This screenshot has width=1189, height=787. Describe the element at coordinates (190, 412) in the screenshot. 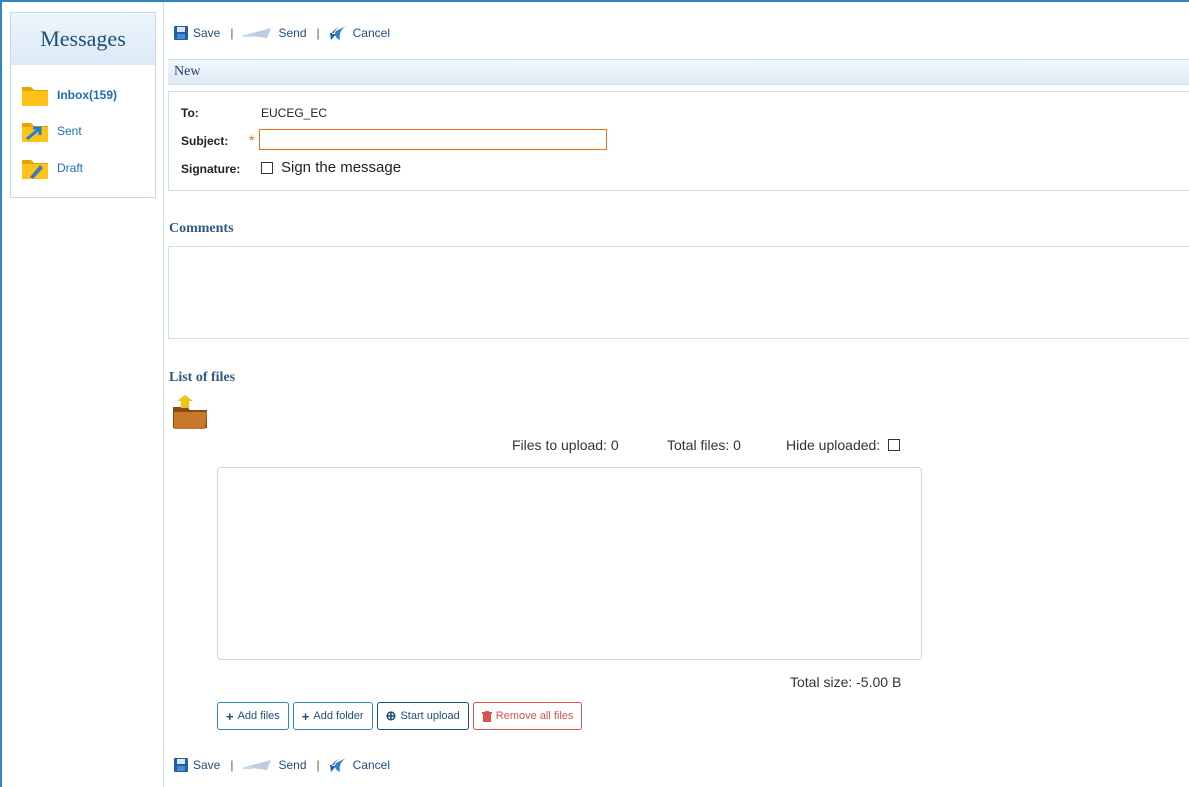

I see `folder-upload-icon` at that location.